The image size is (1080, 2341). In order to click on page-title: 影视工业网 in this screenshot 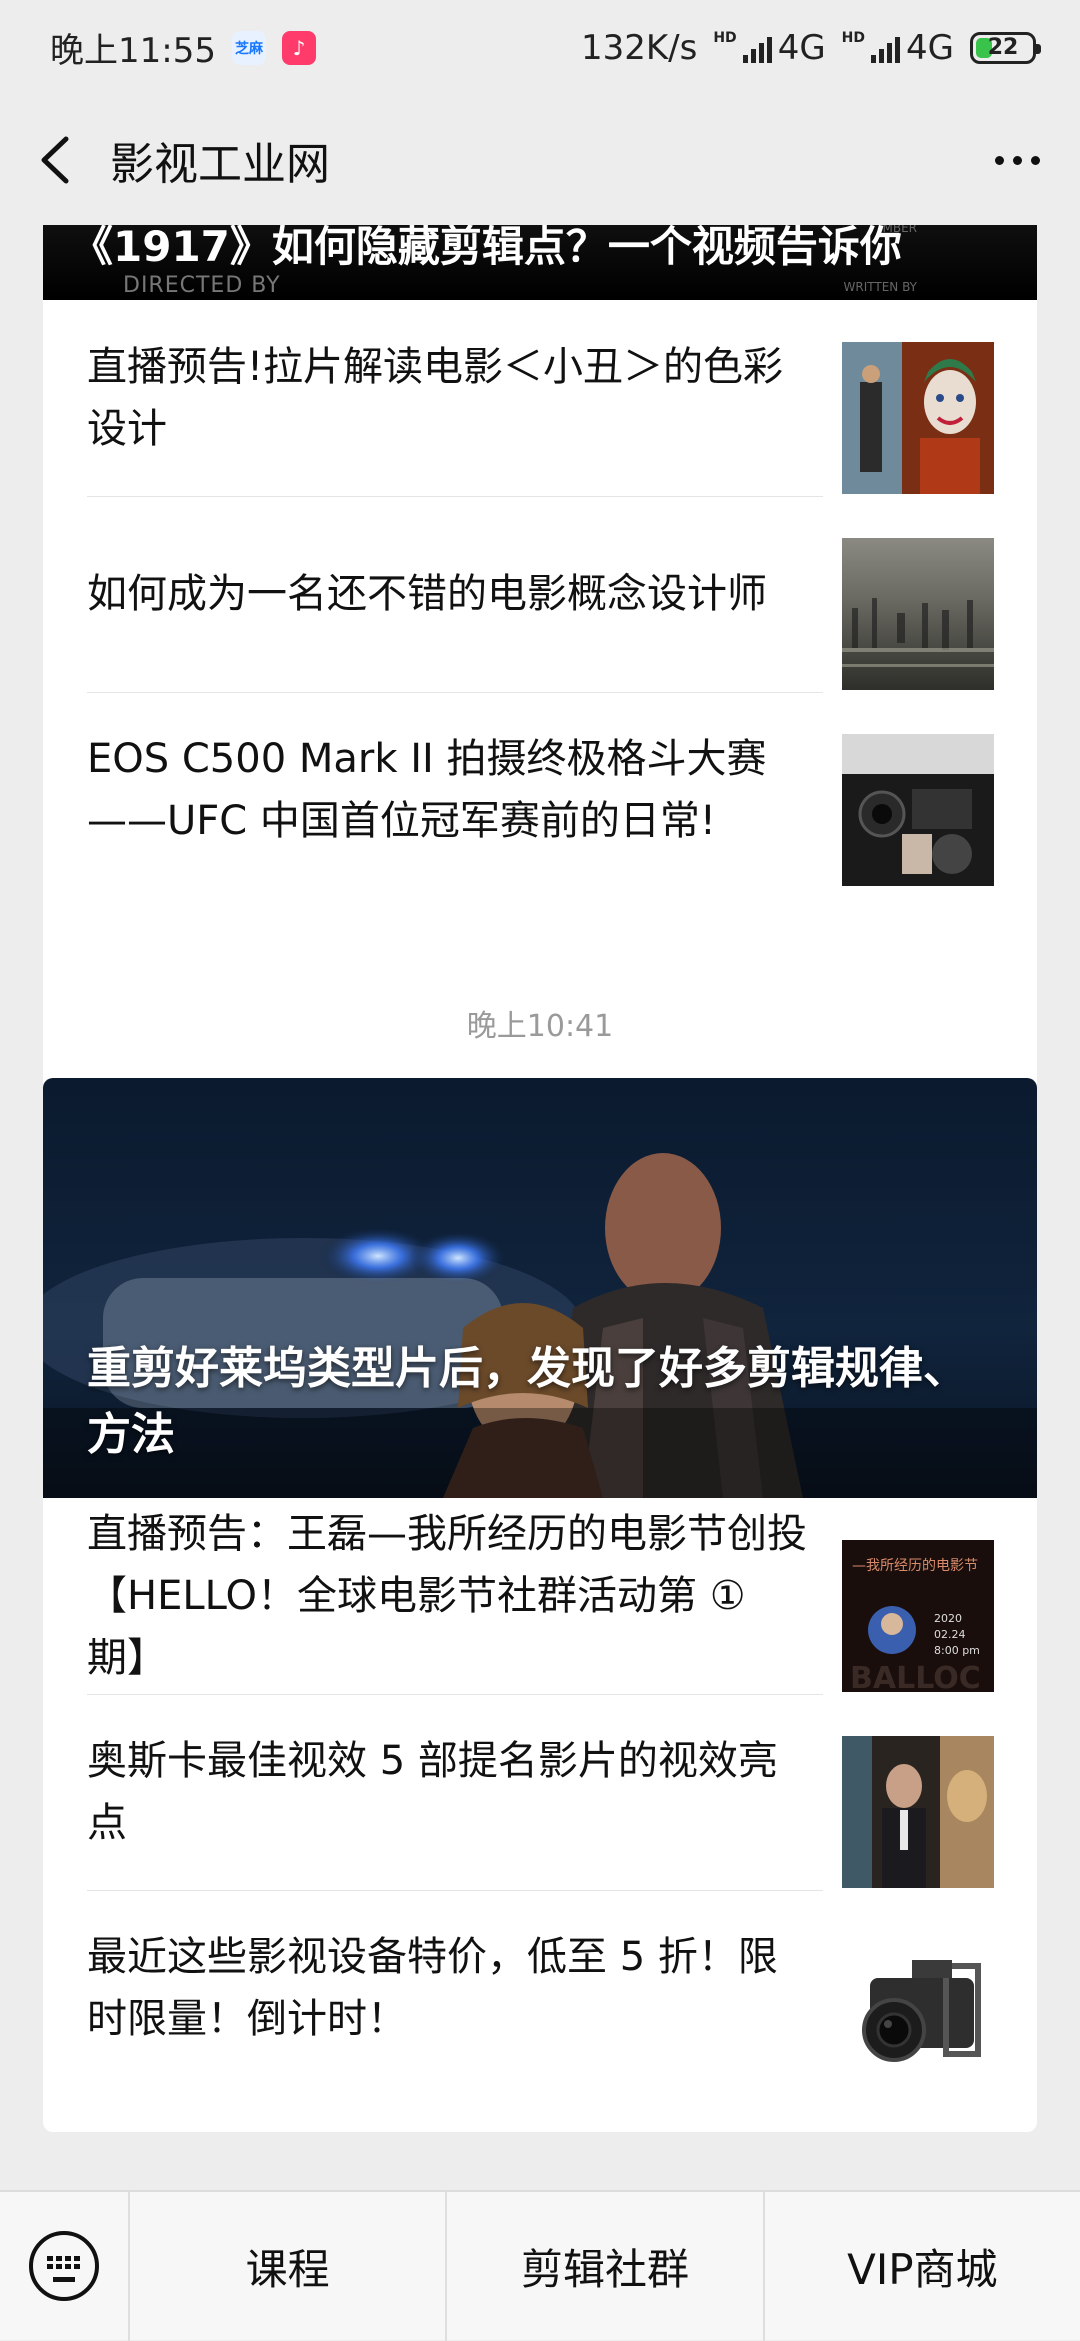, I will do `click(220, 164)`.